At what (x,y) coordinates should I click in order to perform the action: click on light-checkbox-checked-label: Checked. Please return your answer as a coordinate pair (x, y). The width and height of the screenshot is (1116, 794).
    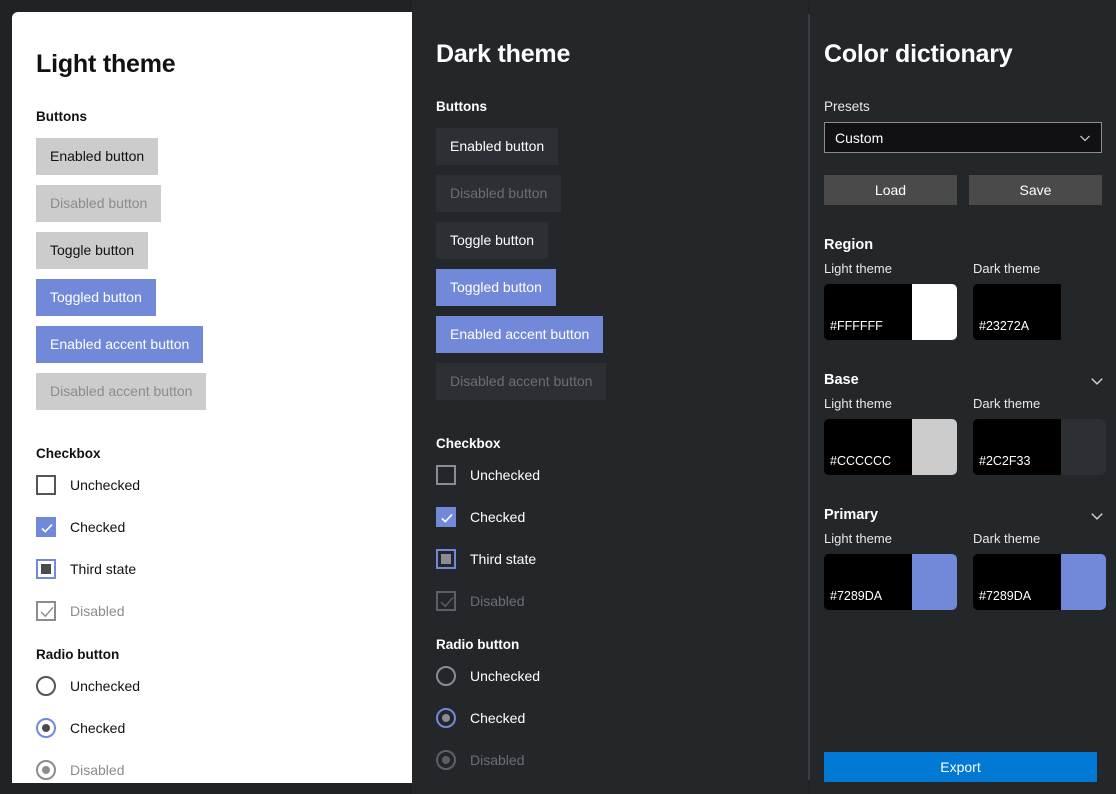
    Looking at the image, I should click on (98, 527).